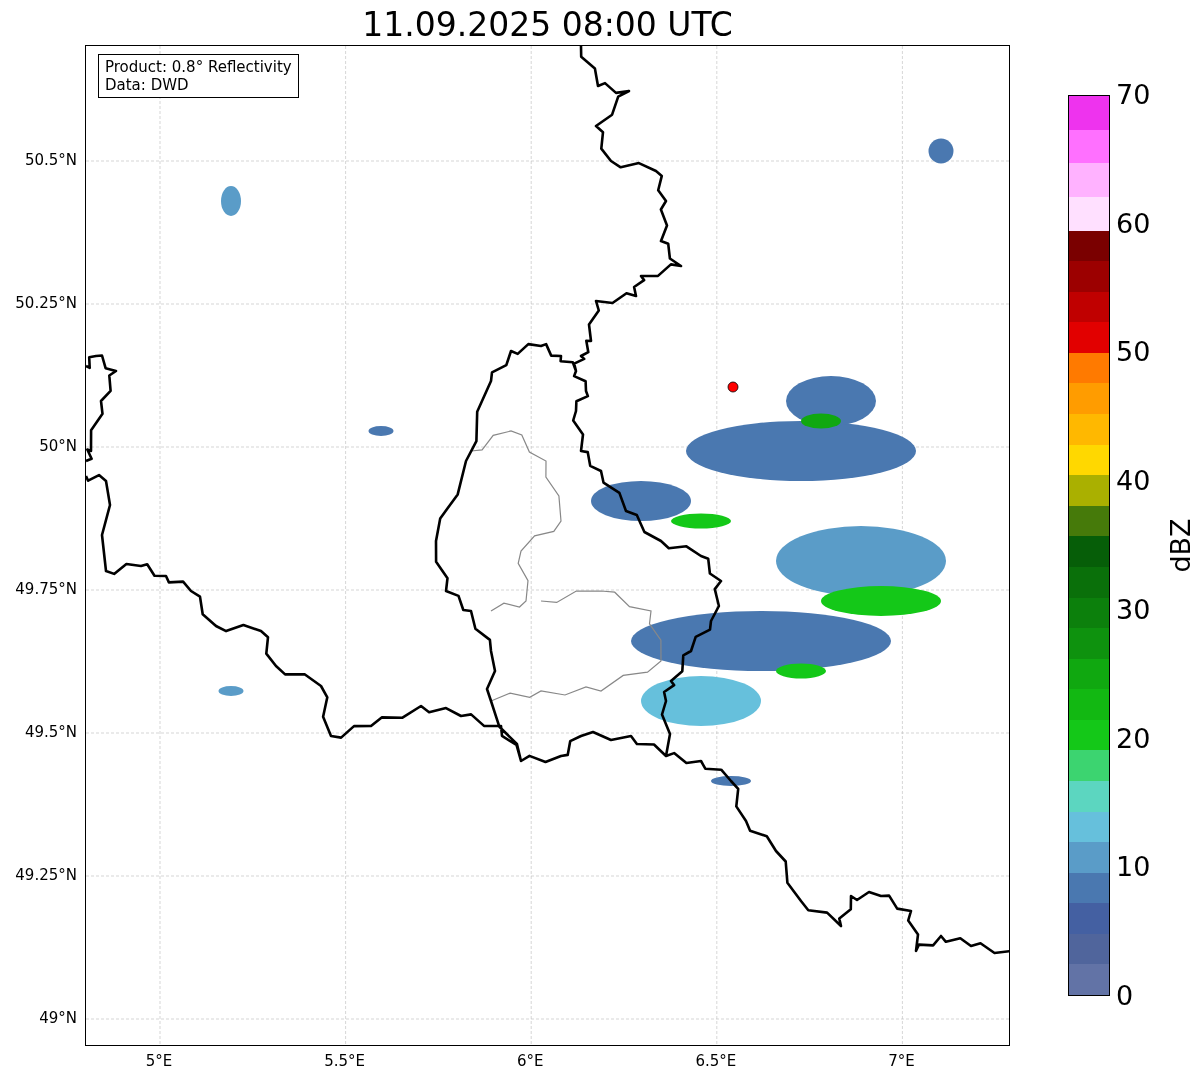  Describe the element at coordinates (1133, 609) in the screenshot. I see `colorbar-tick-label: 30` at that location.